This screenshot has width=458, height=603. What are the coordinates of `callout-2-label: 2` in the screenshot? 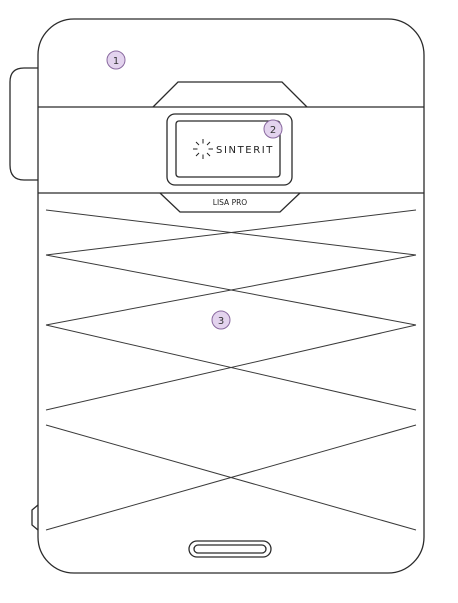 It's located at (273, 130).